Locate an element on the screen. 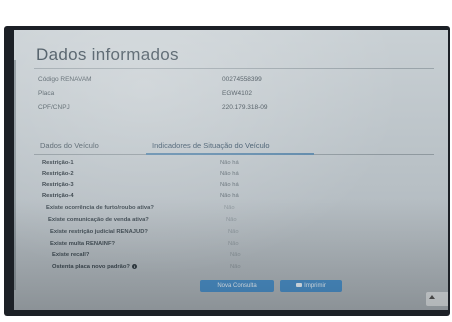  print-button-label: Imprimir is located at coordinates (315, 286).